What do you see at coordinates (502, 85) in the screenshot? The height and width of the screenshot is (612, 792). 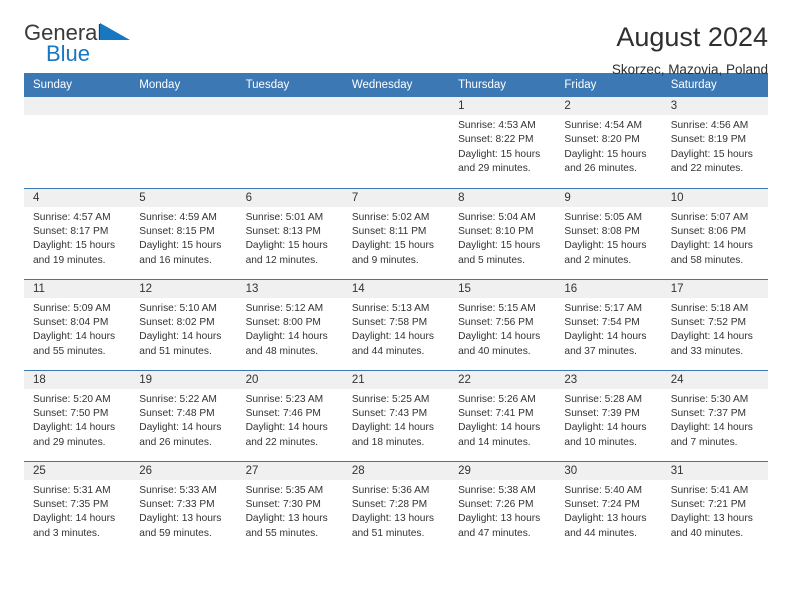 I see `weekday-header-thursday: Thursday` at bounding box center [502, 85].